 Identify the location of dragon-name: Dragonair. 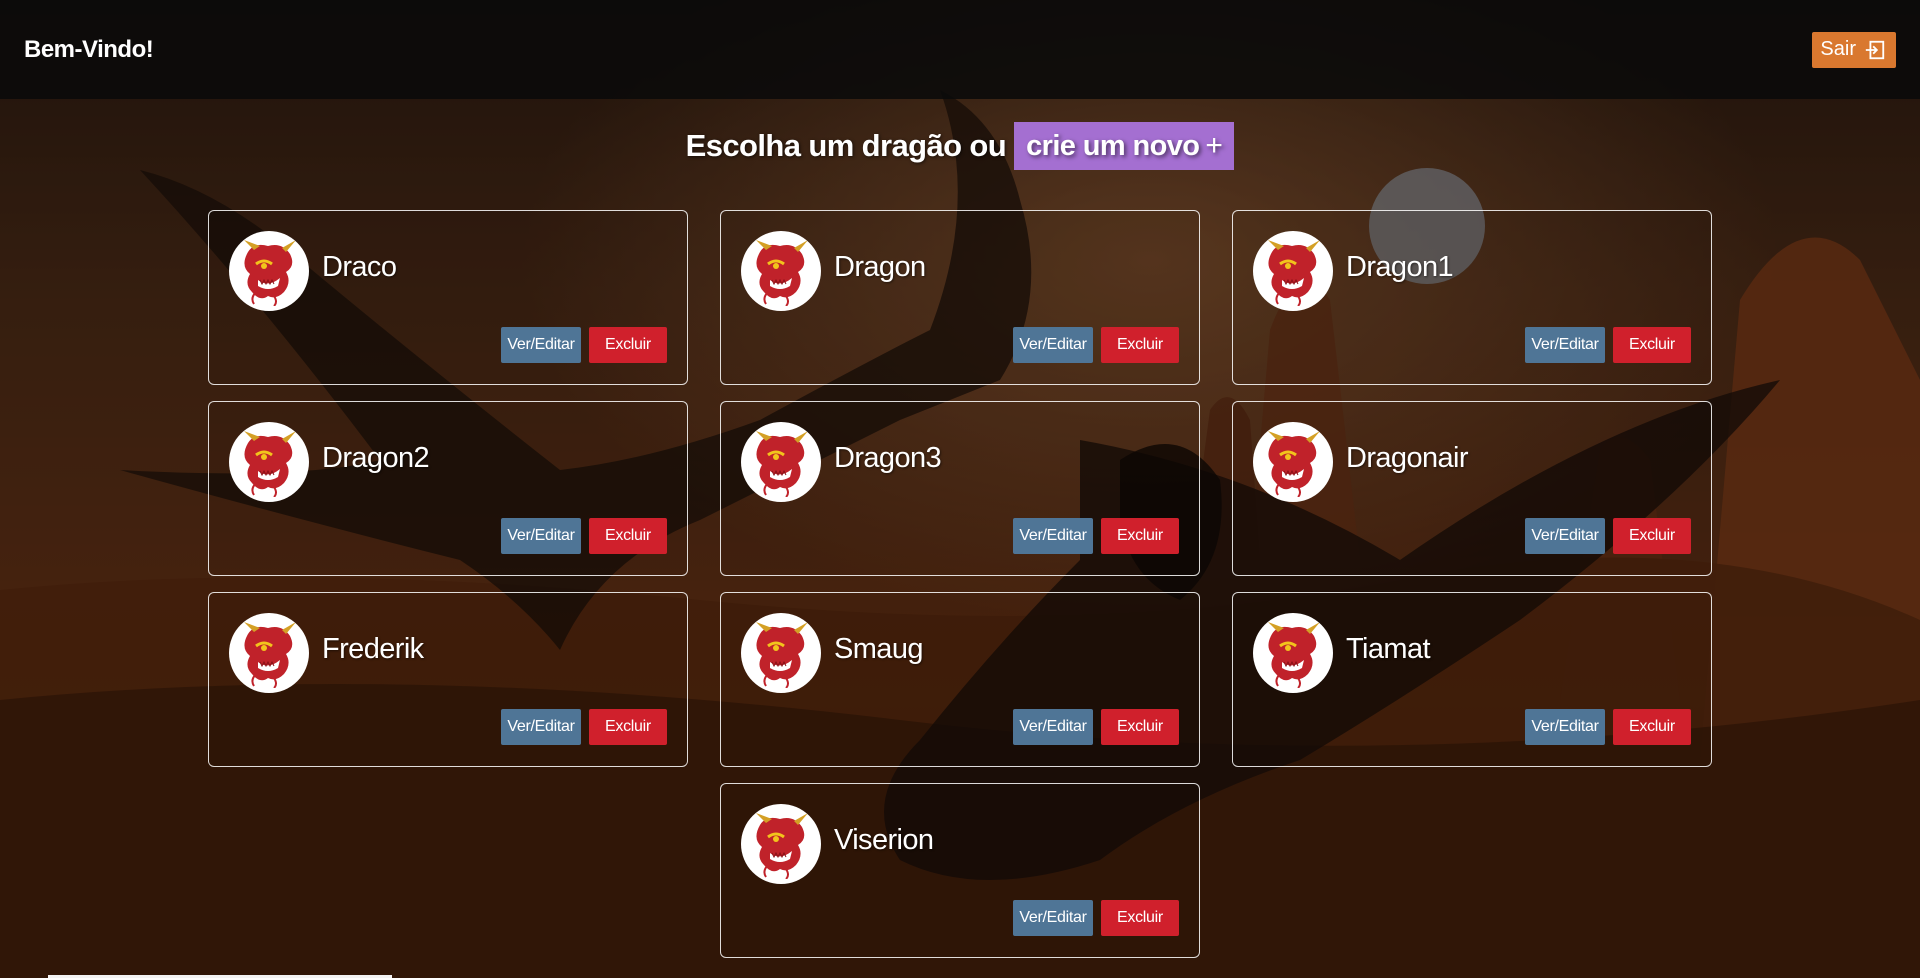
(1407, 458).